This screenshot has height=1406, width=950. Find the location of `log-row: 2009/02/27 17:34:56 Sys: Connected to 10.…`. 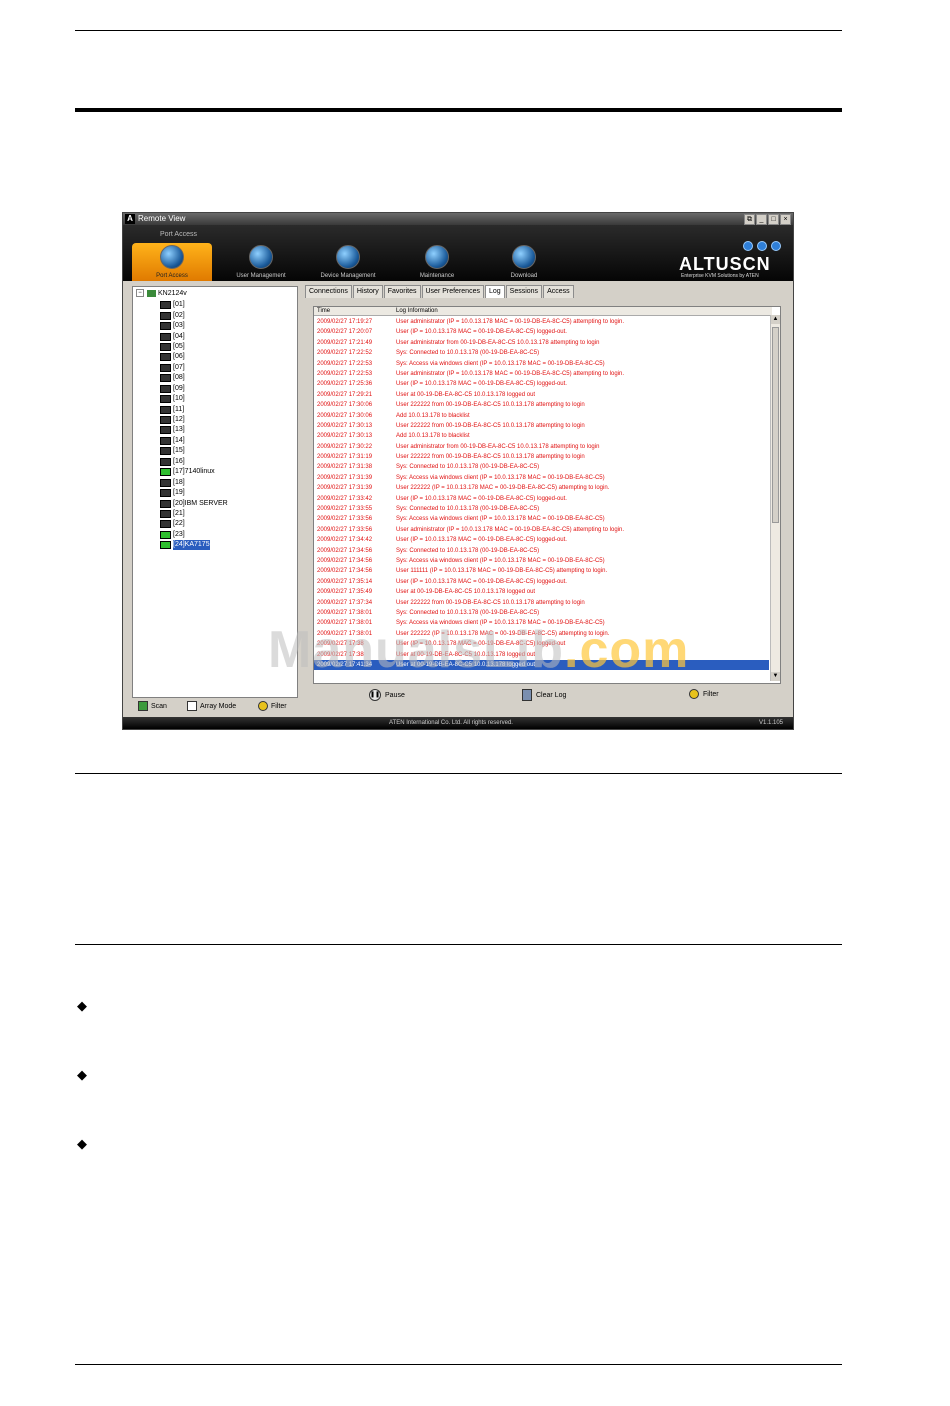

log-row: 2009/02/27 17:34:56 Sys: Connected to 10.… is located at coordinates (541, 551).